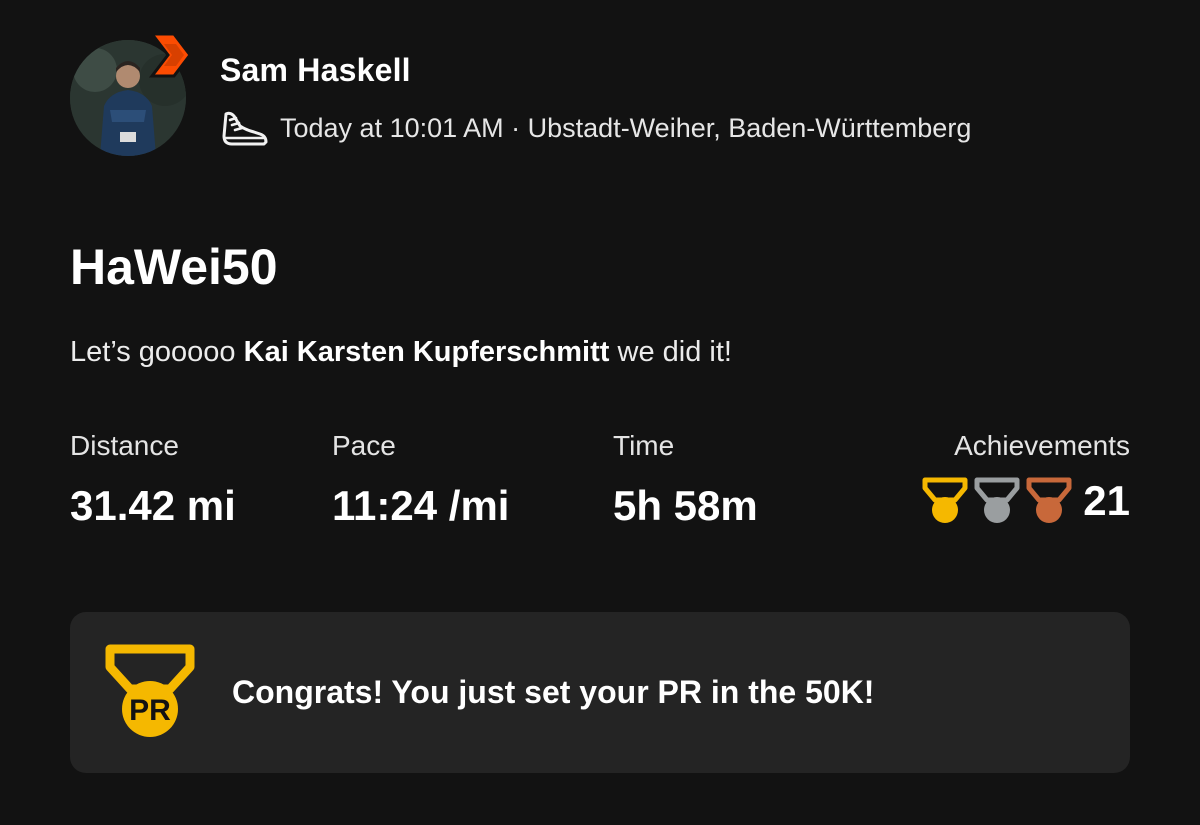 The image size is (1200, 825). What do you see at coordinates (1106, 500) in the screenshot?
I see `achievements-count: 21` at bounding box center [1106, 500].